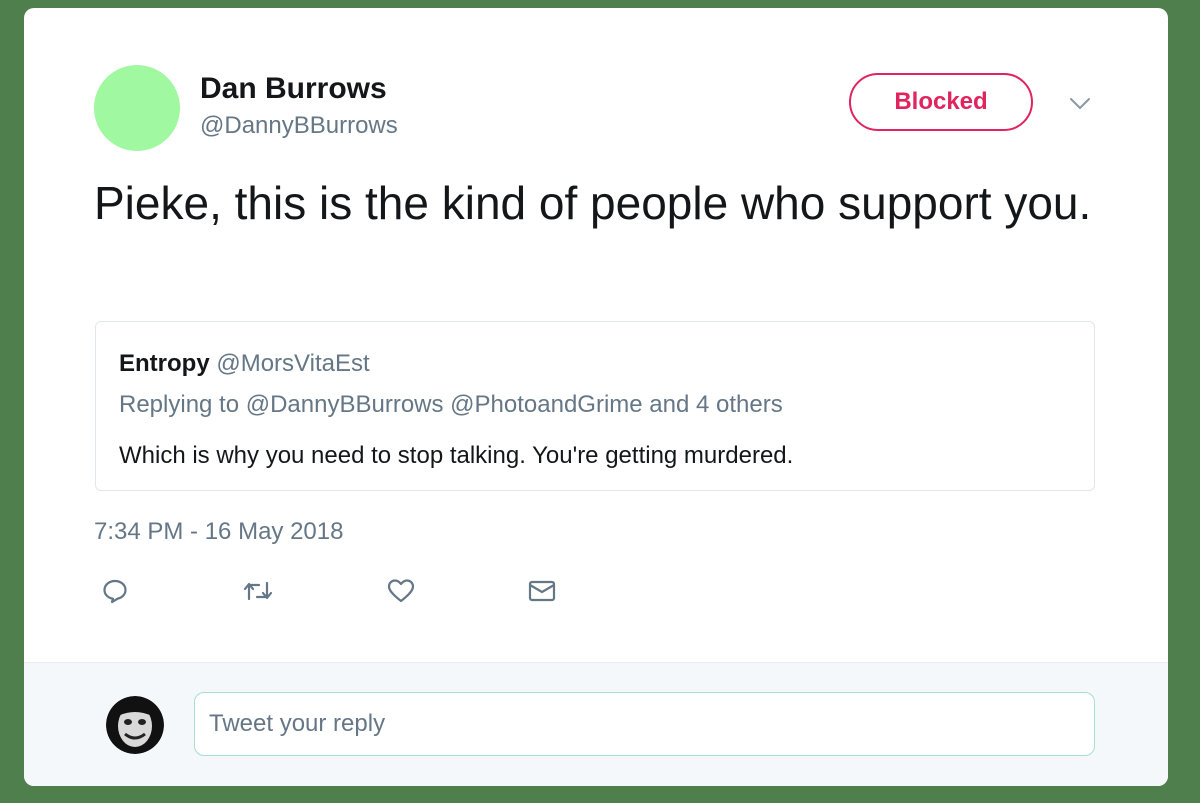  I want to click on author-handle: @DannyBBurrows, so click(299, 126).